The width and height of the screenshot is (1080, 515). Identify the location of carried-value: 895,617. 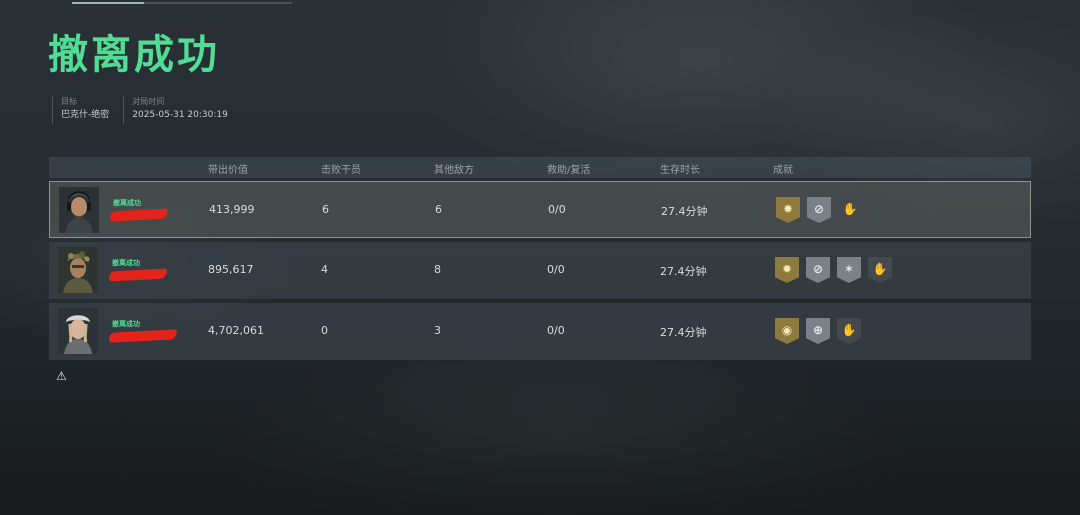
(231, 269).